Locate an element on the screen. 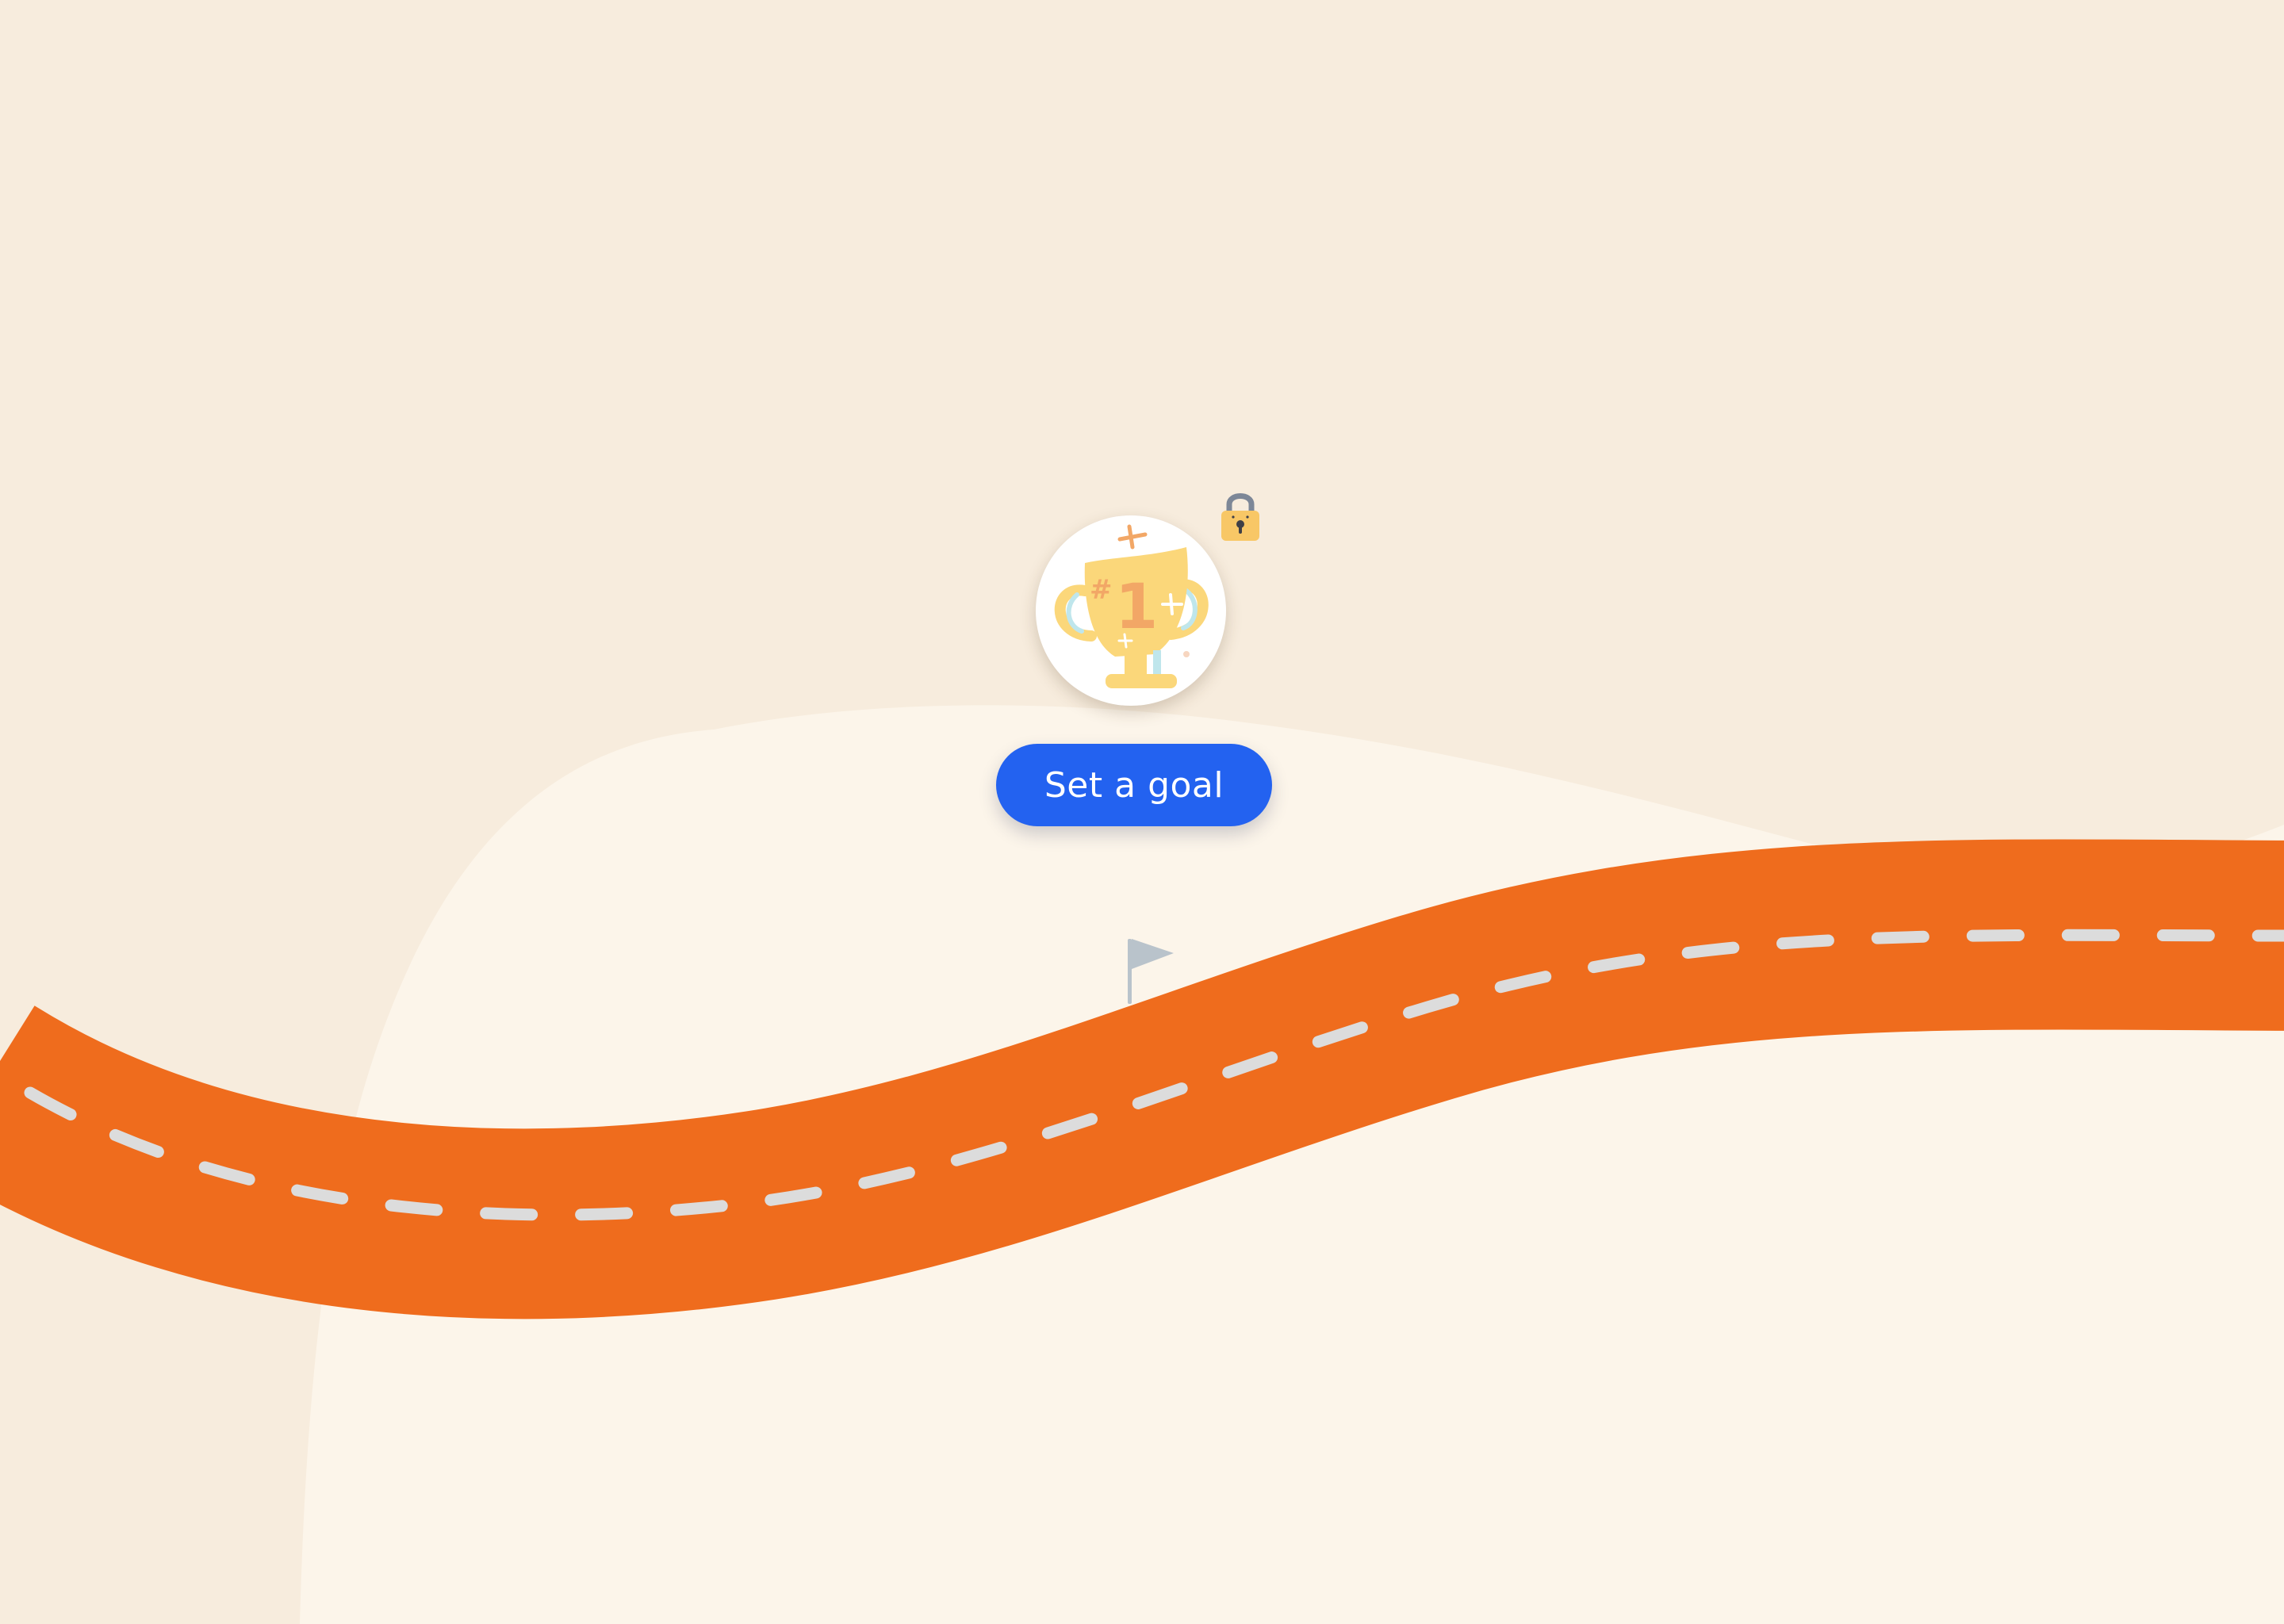  svg-text: 1 is located at coordinates (1136, 607).